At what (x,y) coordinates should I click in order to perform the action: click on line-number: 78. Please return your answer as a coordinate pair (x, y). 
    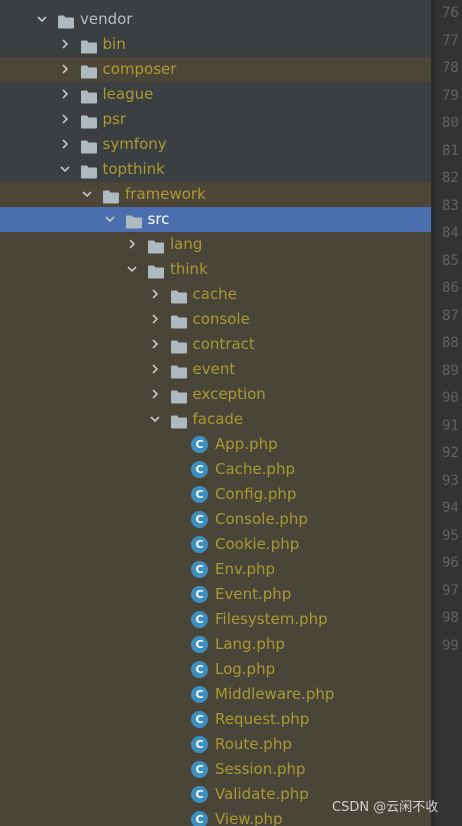
    Looking at the image, I should click on (450, 68).